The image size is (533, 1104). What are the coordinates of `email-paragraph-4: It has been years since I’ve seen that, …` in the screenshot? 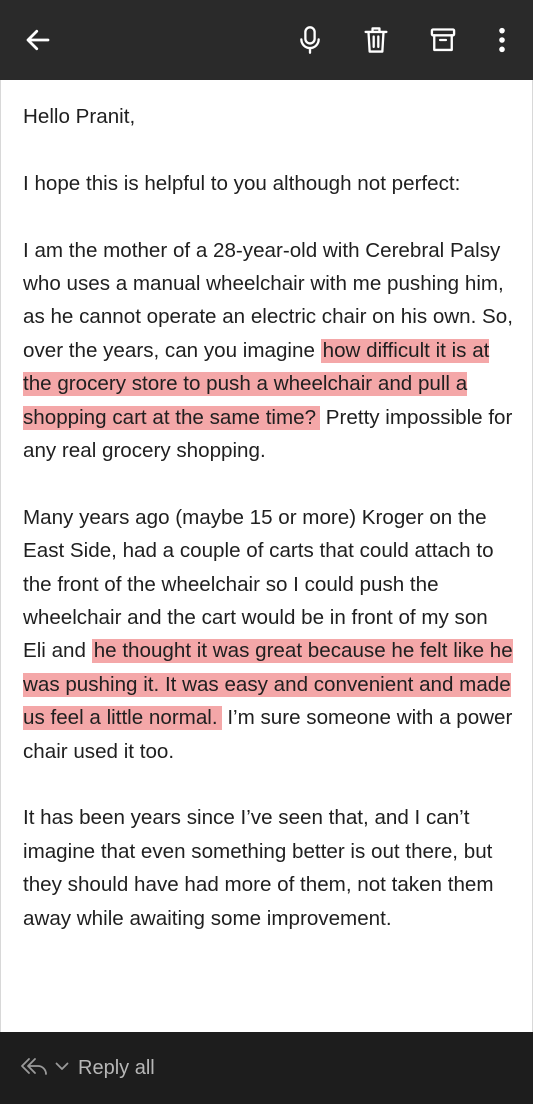 It's located at (258, 868).